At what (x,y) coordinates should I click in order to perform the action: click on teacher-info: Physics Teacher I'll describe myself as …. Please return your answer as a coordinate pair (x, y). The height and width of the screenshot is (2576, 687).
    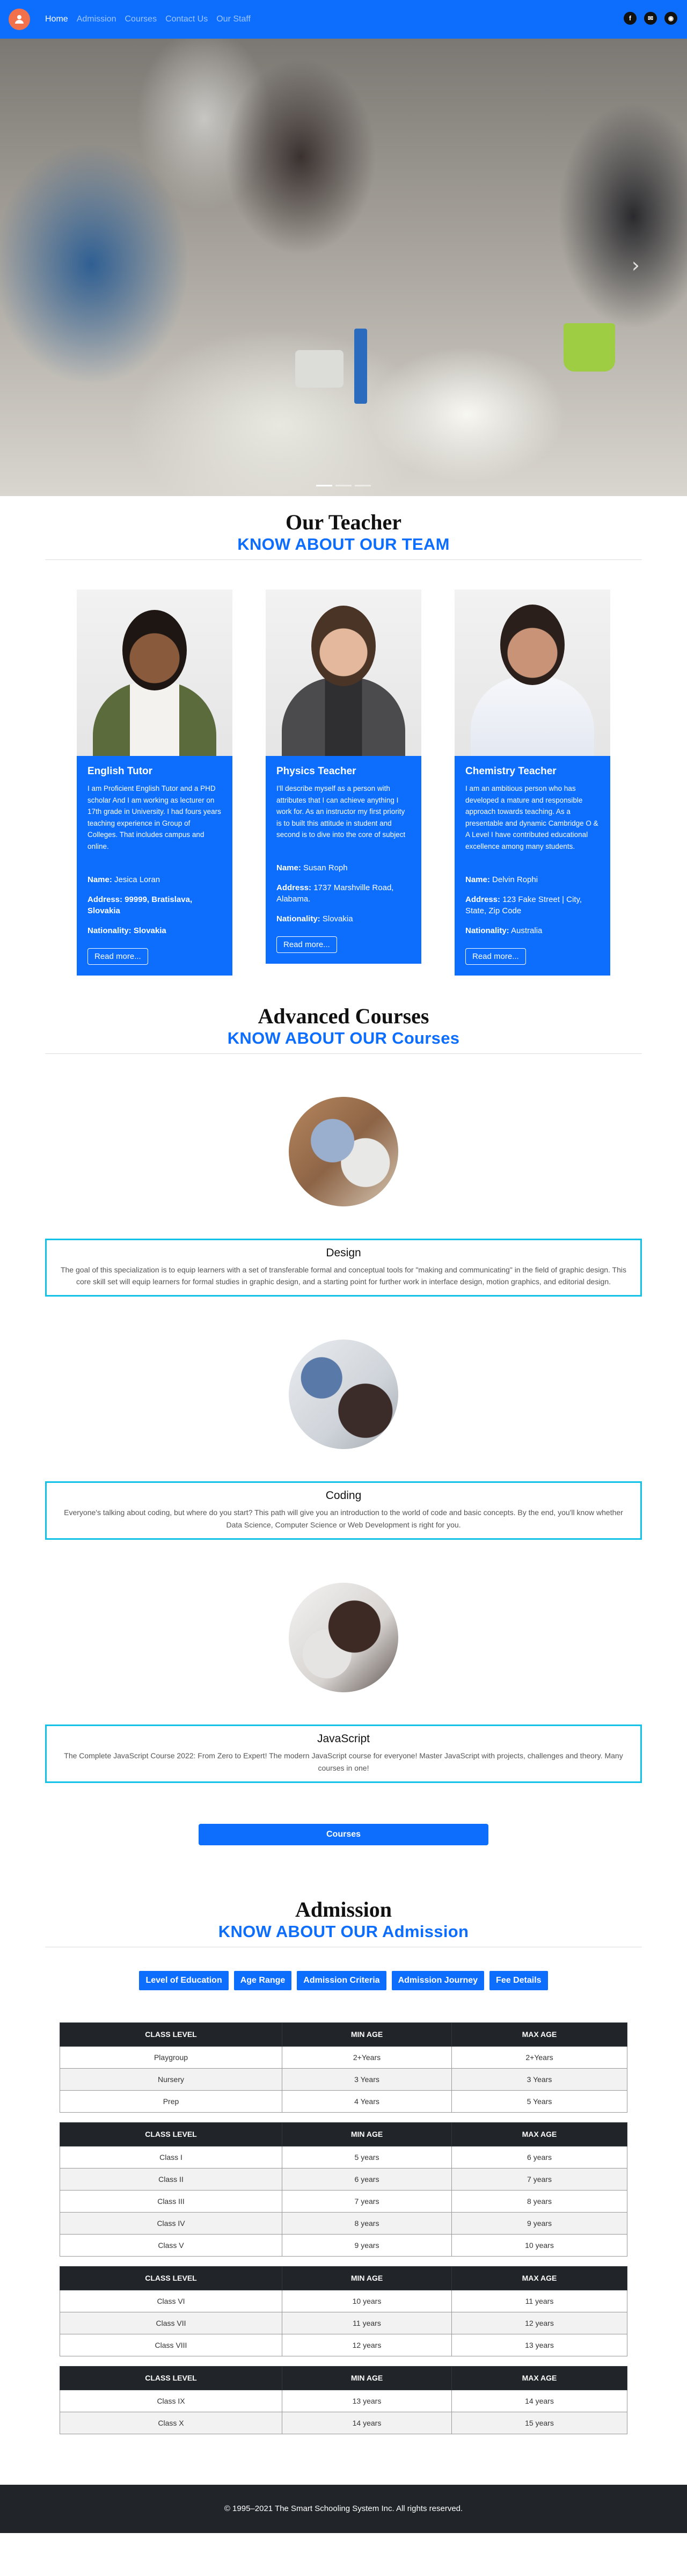
    Looking at the image, I should click on (343, 860).